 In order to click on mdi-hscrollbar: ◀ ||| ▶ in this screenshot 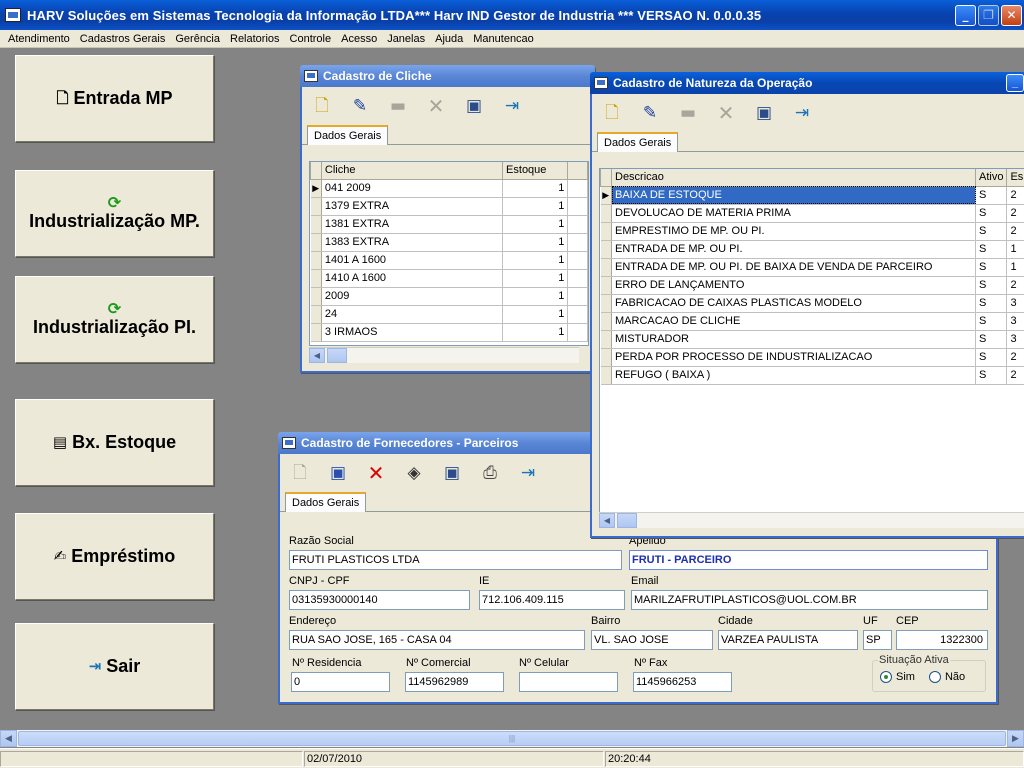, I will do `click(512, 738)`.